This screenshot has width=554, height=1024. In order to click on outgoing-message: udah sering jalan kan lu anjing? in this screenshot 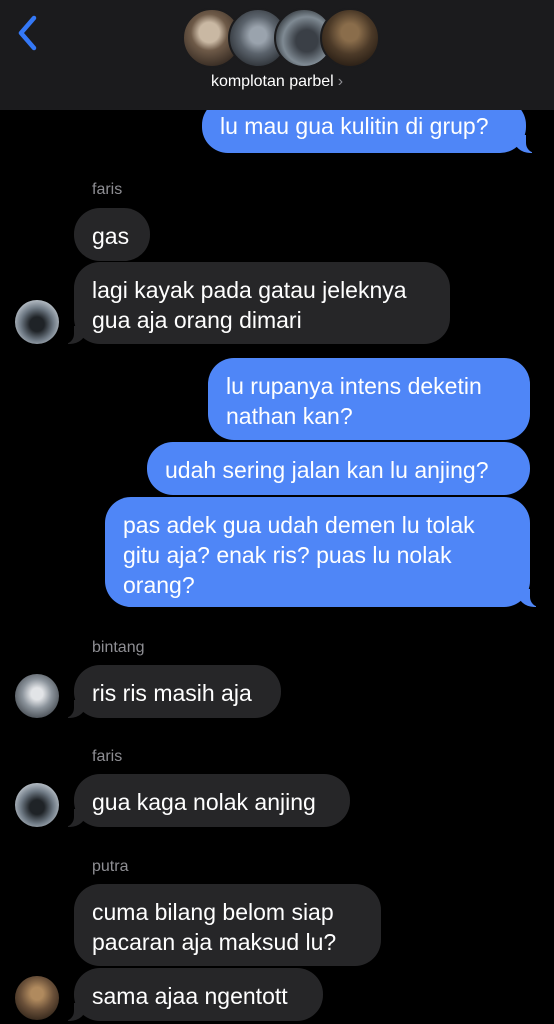, I will do `click(338, 468)`.